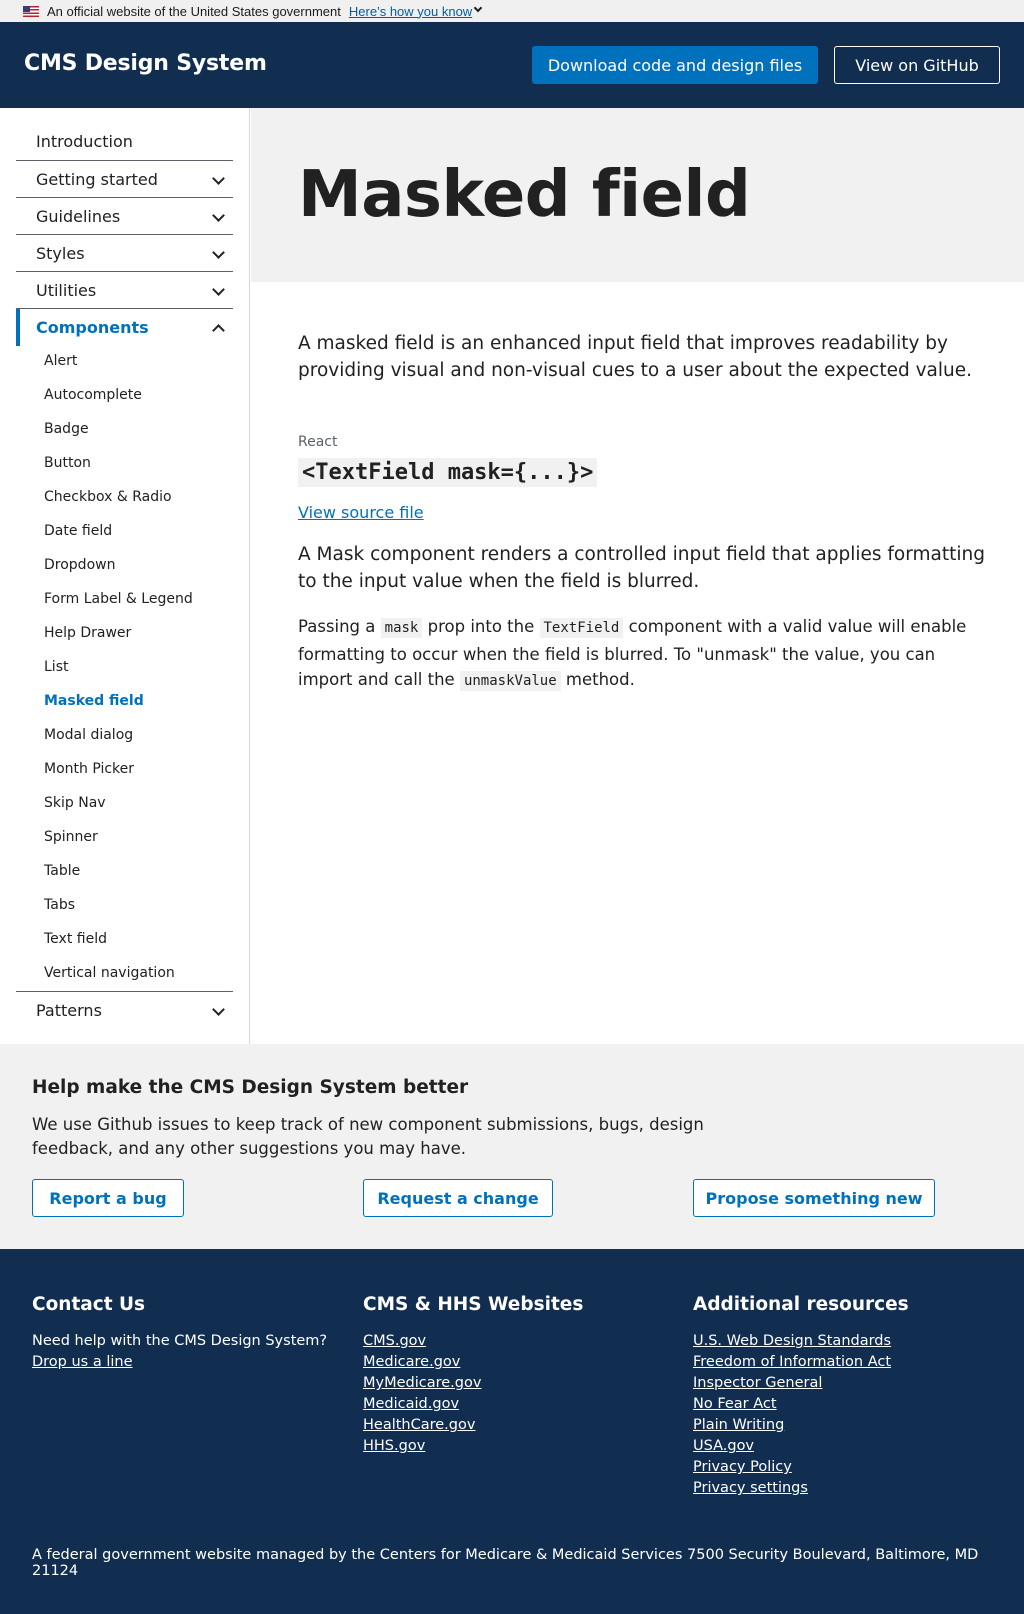 This screenshot has width=1024, height=1614. Describe the element at coordinates (801, 1304) in the screenshot. I see `footer-resources-title: Additional resources` at that location.